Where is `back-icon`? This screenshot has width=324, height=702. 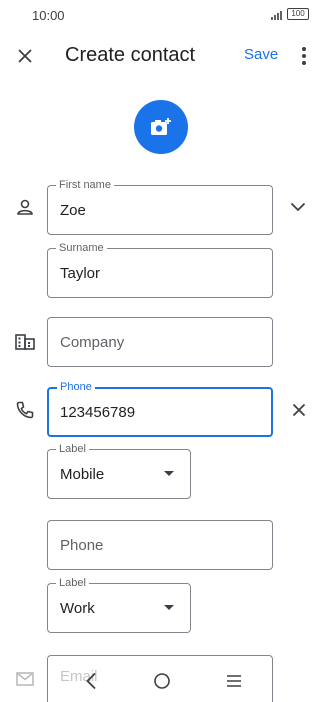 back-icon is located at coordinates (91, 681).